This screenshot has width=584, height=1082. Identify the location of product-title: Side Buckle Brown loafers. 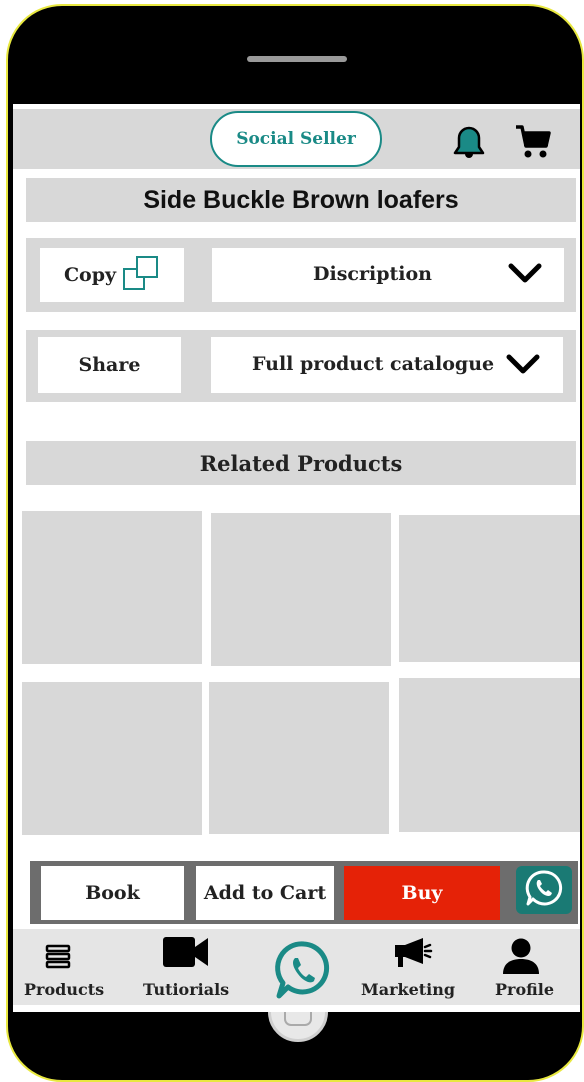
(301, 200).